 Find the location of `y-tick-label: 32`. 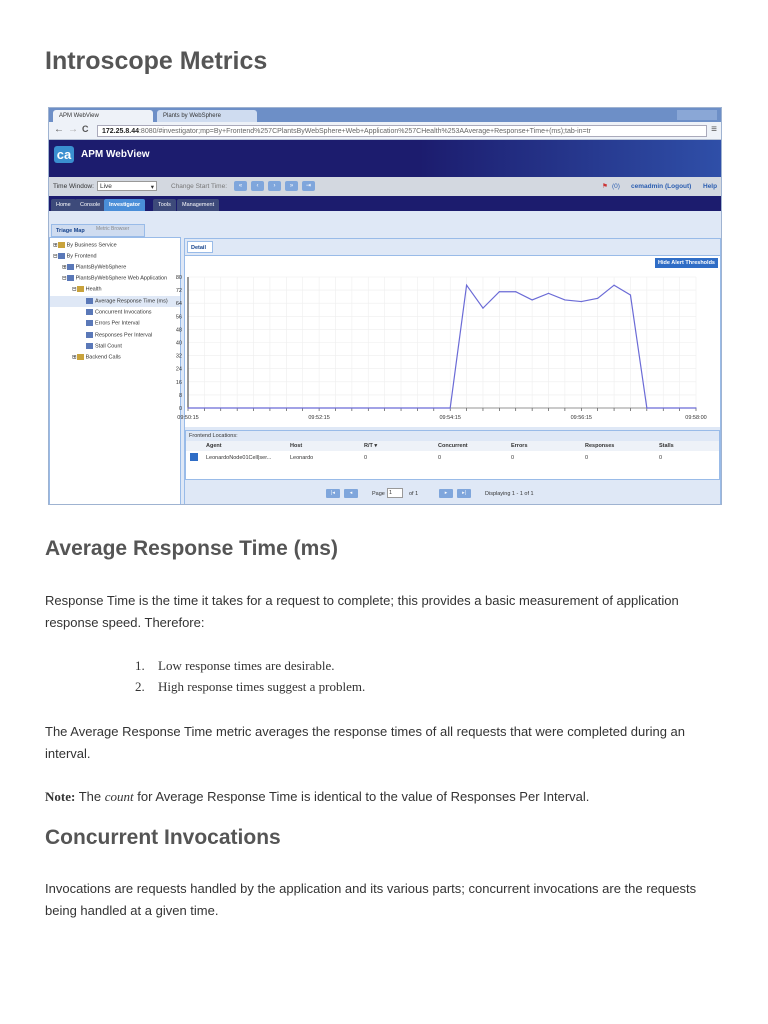

y-tick-label: 32 is located at coordinates (179, 357).